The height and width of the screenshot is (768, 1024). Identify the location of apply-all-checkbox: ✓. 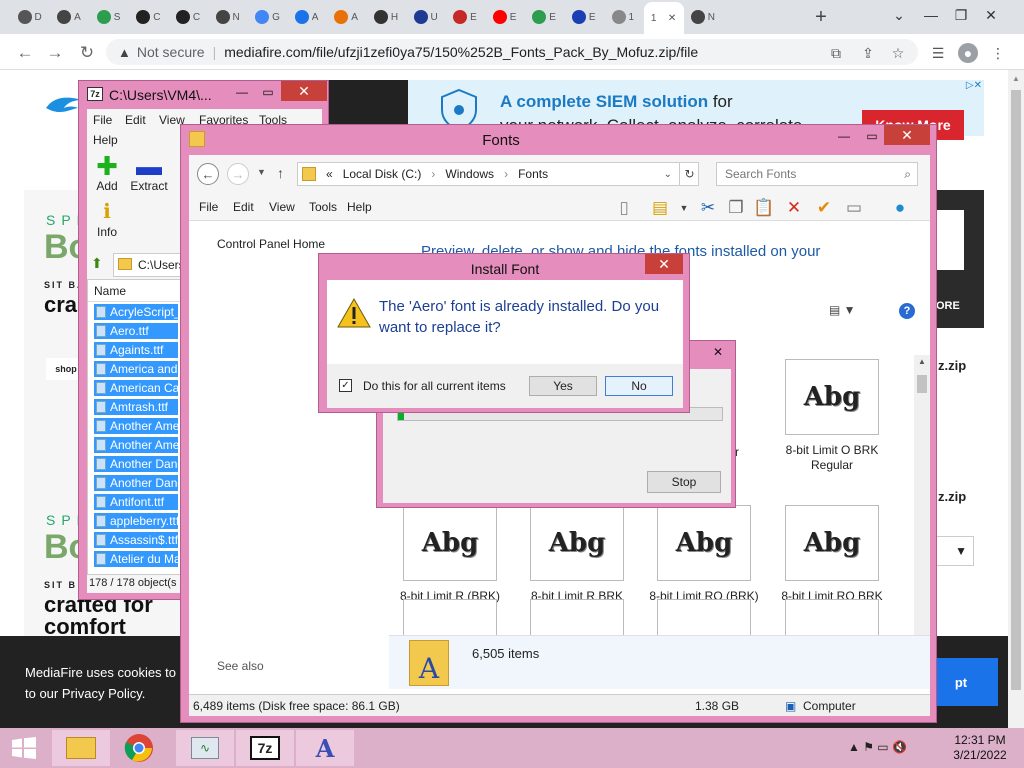
(345, 385).